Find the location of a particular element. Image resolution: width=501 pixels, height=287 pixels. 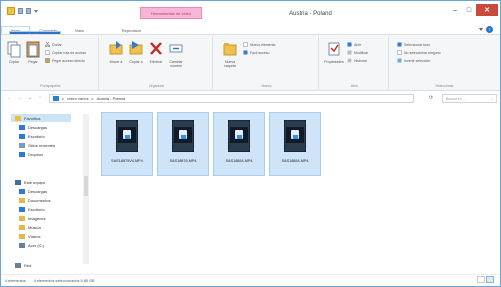

content-scrollbar is located at coordinates (495, 189).